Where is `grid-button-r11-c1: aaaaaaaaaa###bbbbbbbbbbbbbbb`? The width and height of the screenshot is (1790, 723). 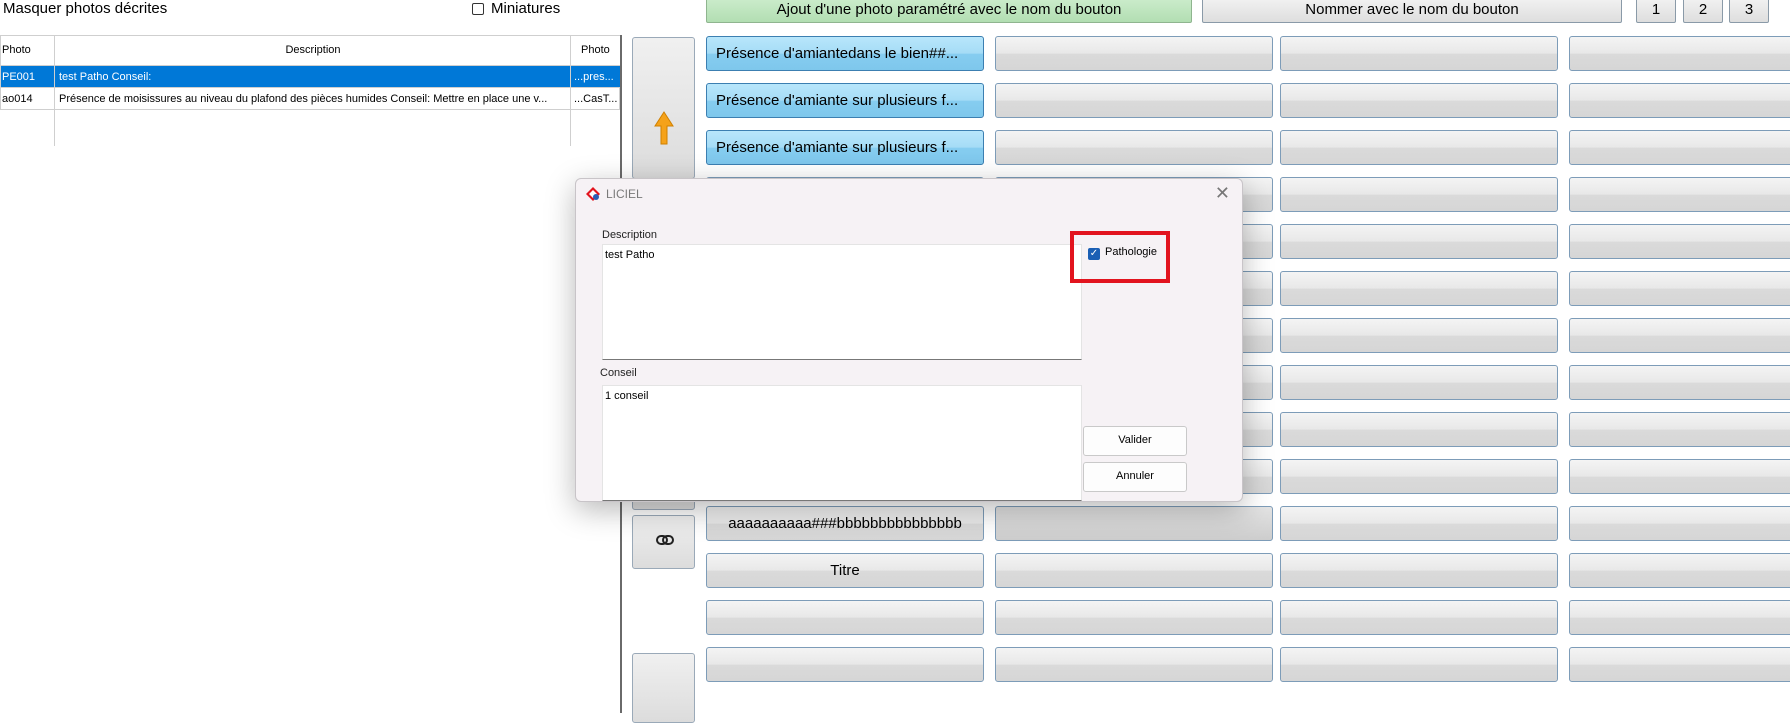
grid-button-r11-c1: aaaaaaaaaa###bbbbbbbbbbbbbbb is located at coordinates (845, 523).